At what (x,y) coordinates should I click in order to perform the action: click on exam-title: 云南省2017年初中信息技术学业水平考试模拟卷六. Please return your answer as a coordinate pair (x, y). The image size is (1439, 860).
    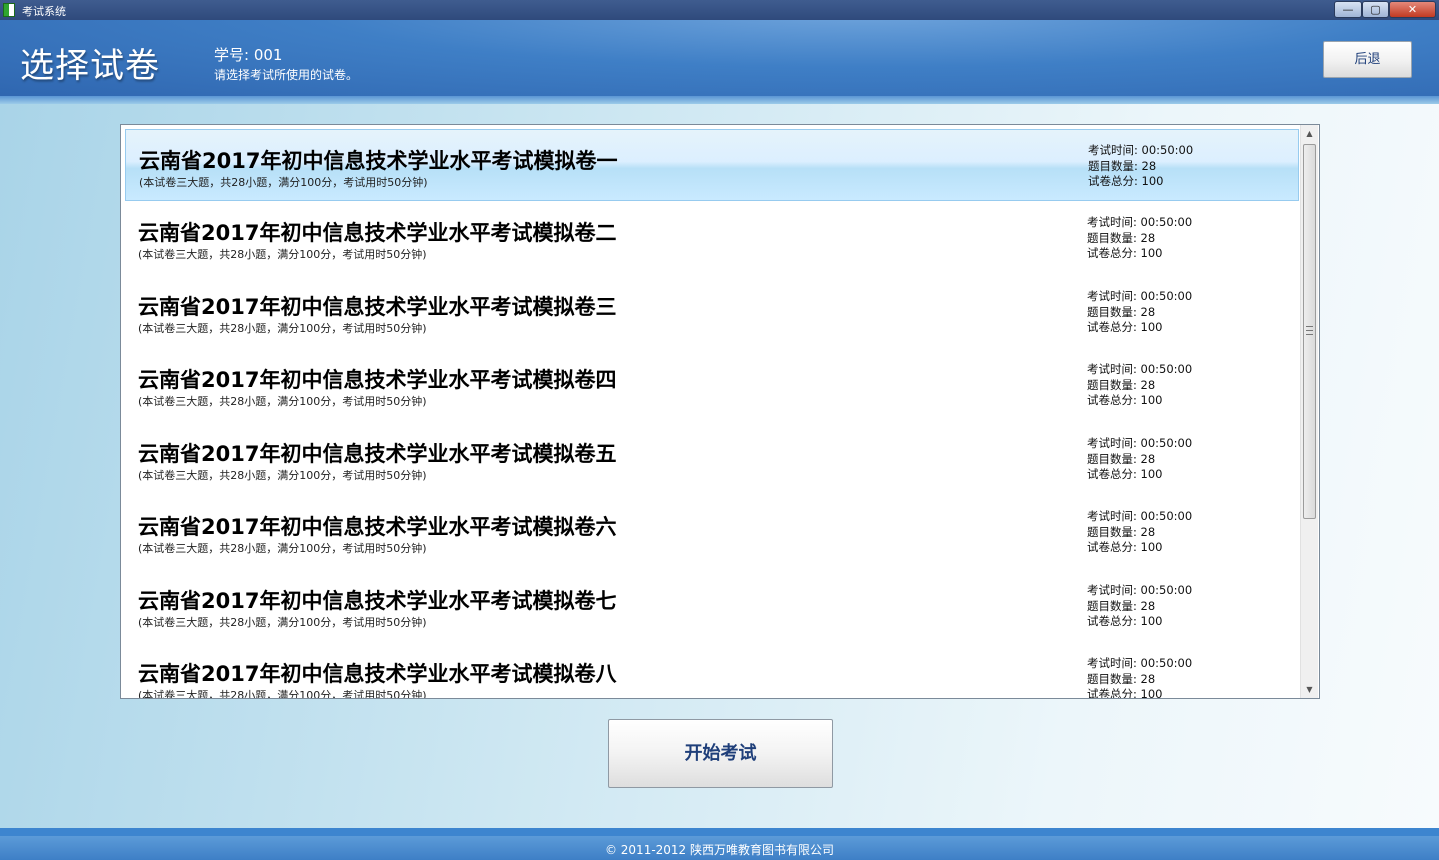
    Looking at the image, I should click on (377, 527).